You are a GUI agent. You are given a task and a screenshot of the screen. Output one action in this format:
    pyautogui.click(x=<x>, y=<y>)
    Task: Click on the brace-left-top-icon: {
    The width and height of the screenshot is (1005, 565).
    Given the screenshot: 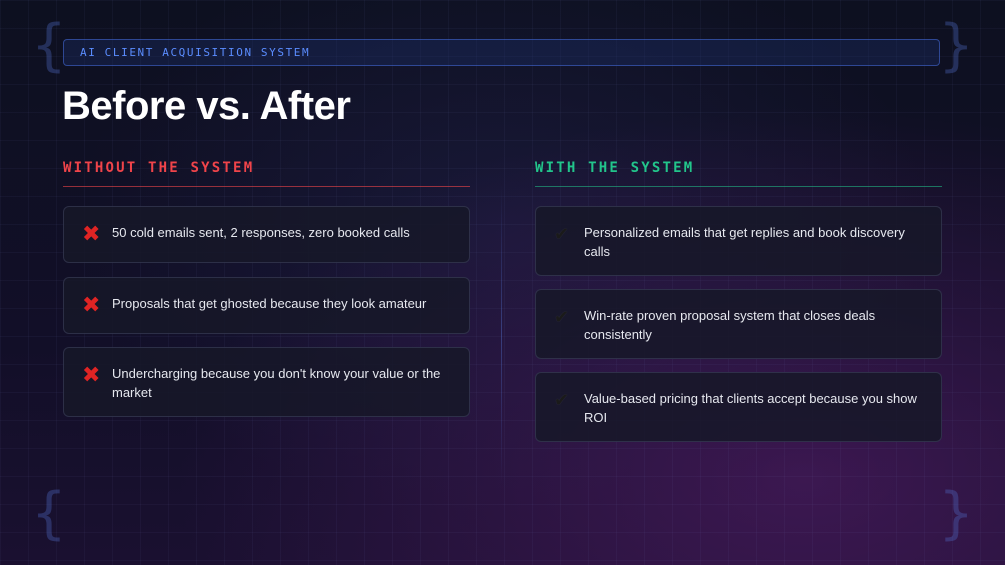 What is the action you would take?
    pyautogui.click(x=49, y=45)
    